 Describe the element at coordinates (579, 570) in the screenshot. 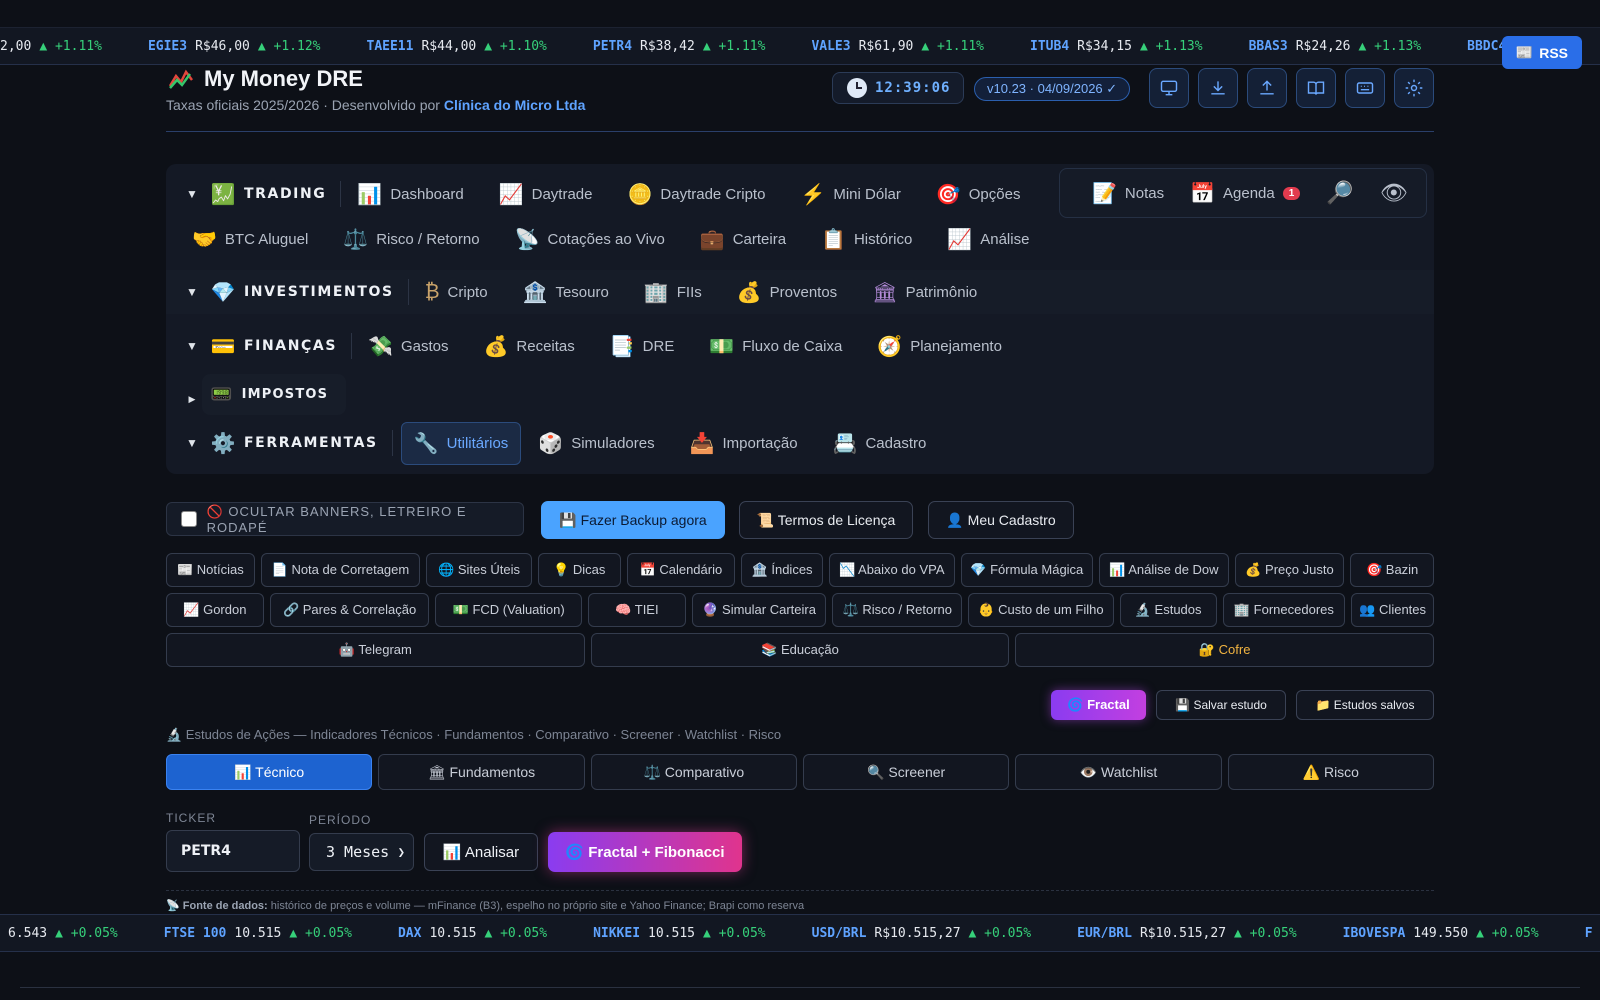

I see `util-dicas: 💡 Dicas` at that location.